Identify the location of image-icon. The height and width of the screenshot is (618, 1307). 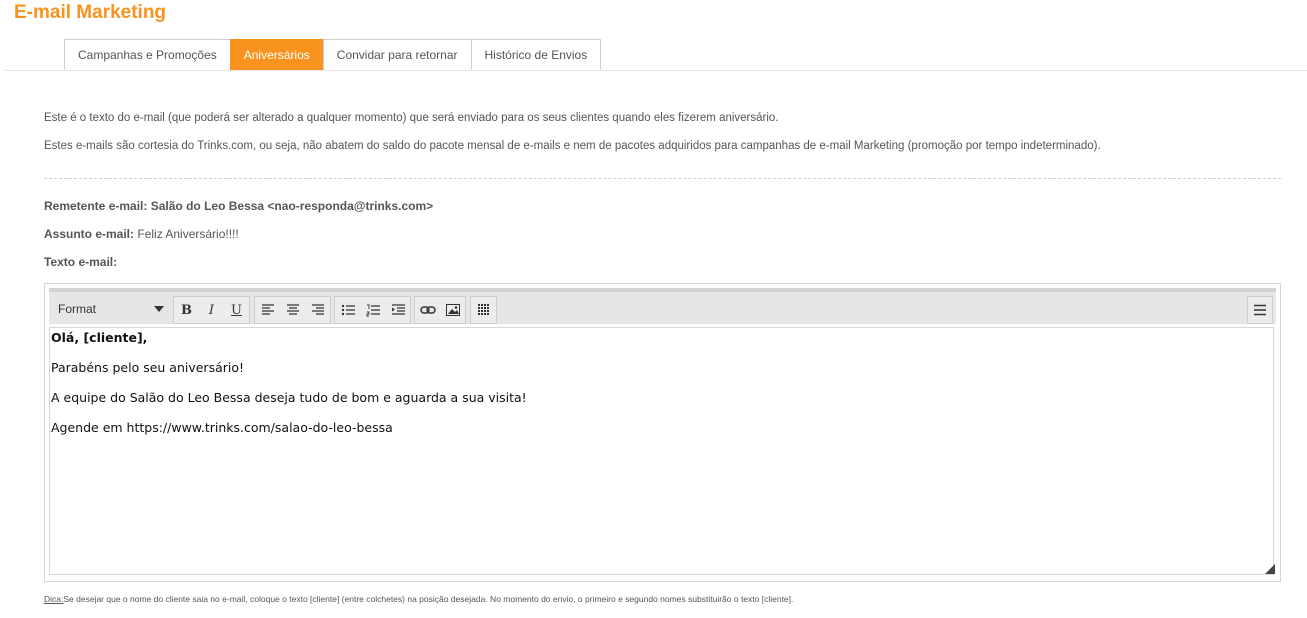
(452, 310).